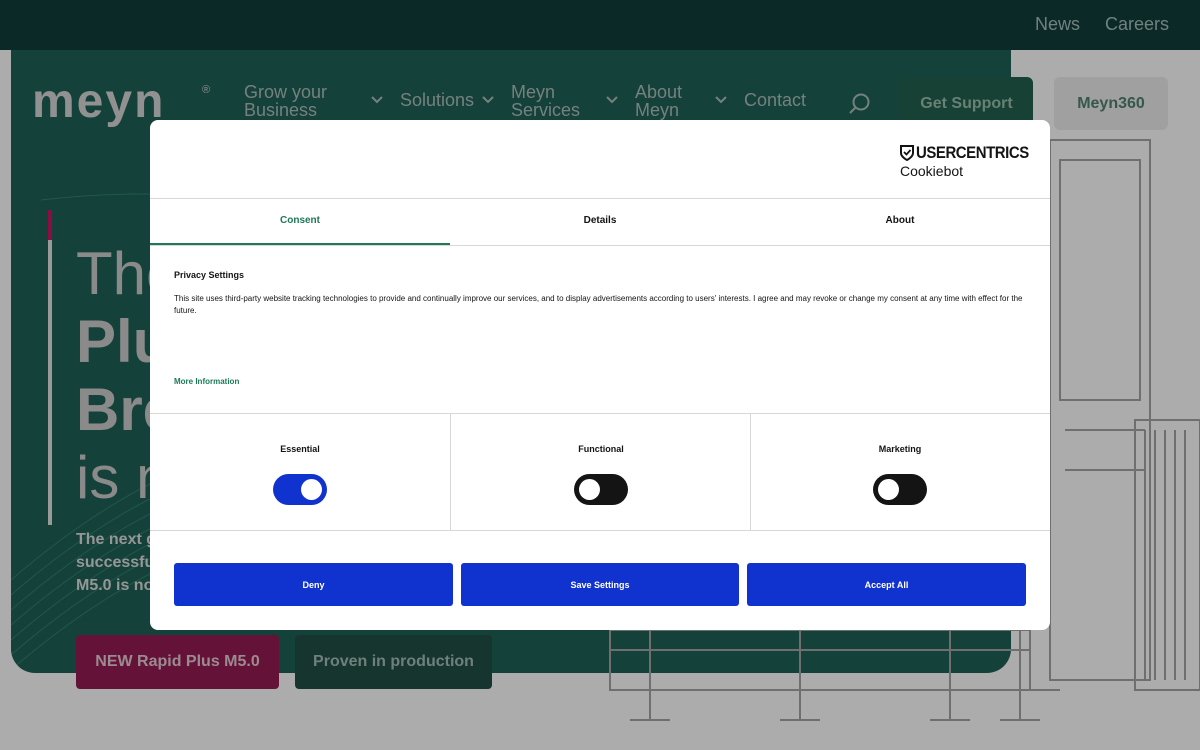  I want to click on marketing-toggle, so click(900, 489).